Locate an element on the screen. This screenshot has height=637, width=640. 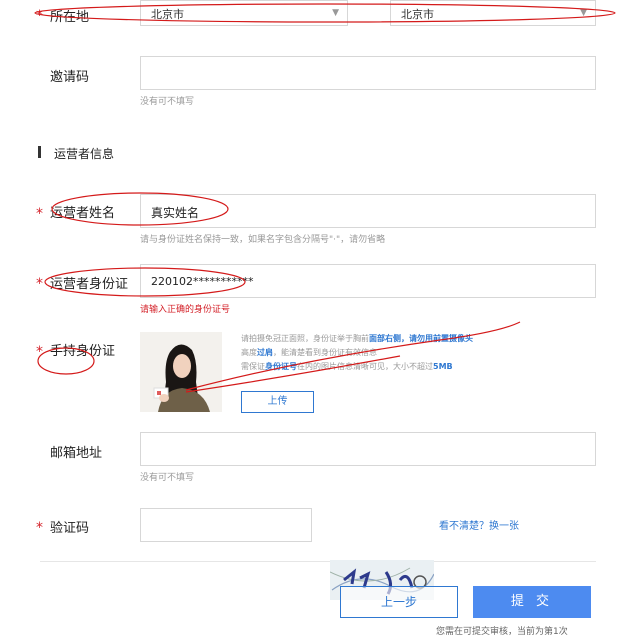
invite-input is located at coordinates (368, 73).